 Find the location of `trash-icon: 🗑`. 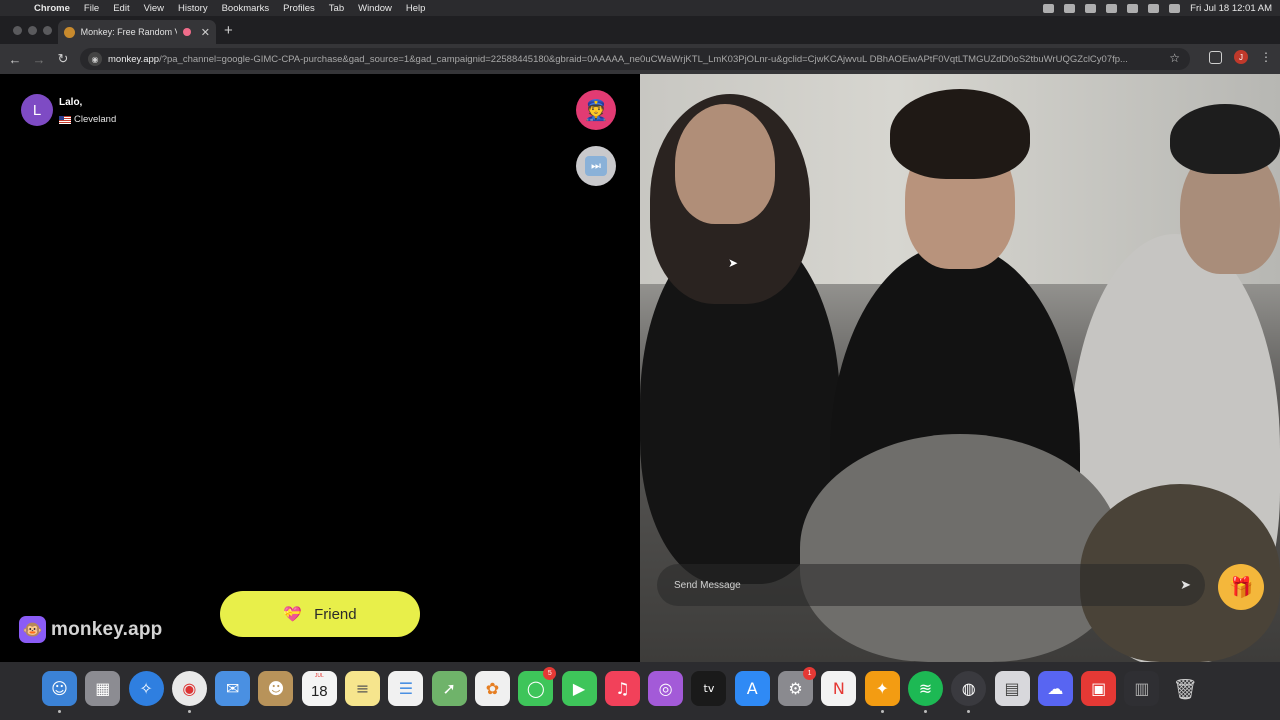

trash-icon: 🗑 is located at coordinates (1185, 688).